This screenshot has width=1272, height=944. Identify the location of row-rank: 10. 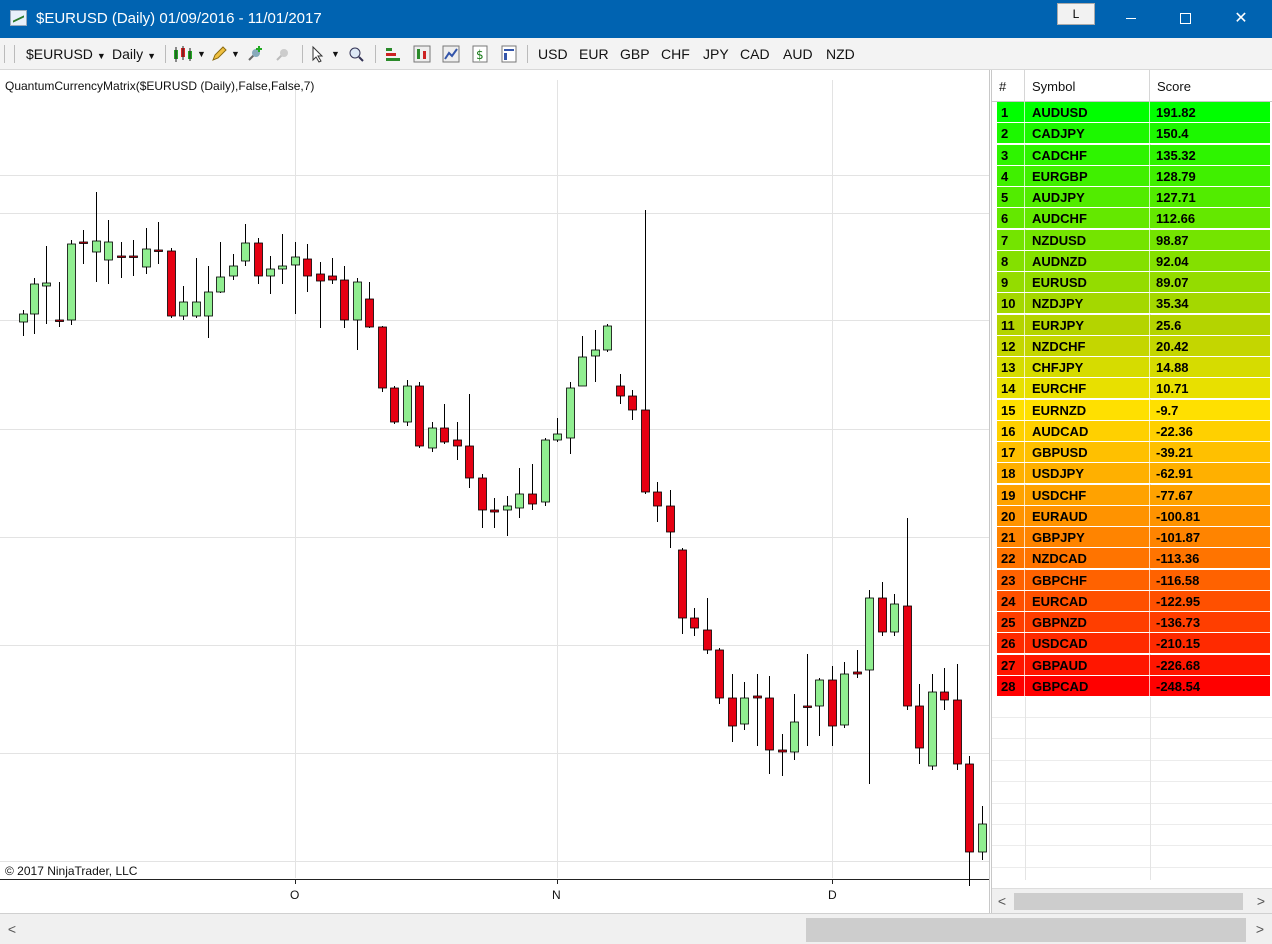
(1008, 304).